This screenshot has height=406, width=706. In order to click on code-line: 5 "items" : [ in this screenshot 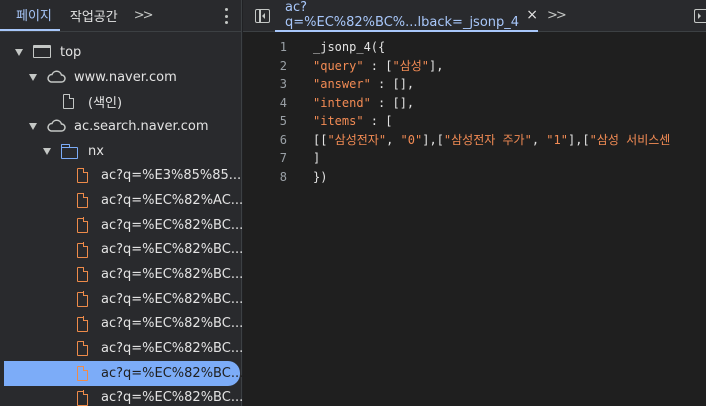, I will do `click(474, 121)`.